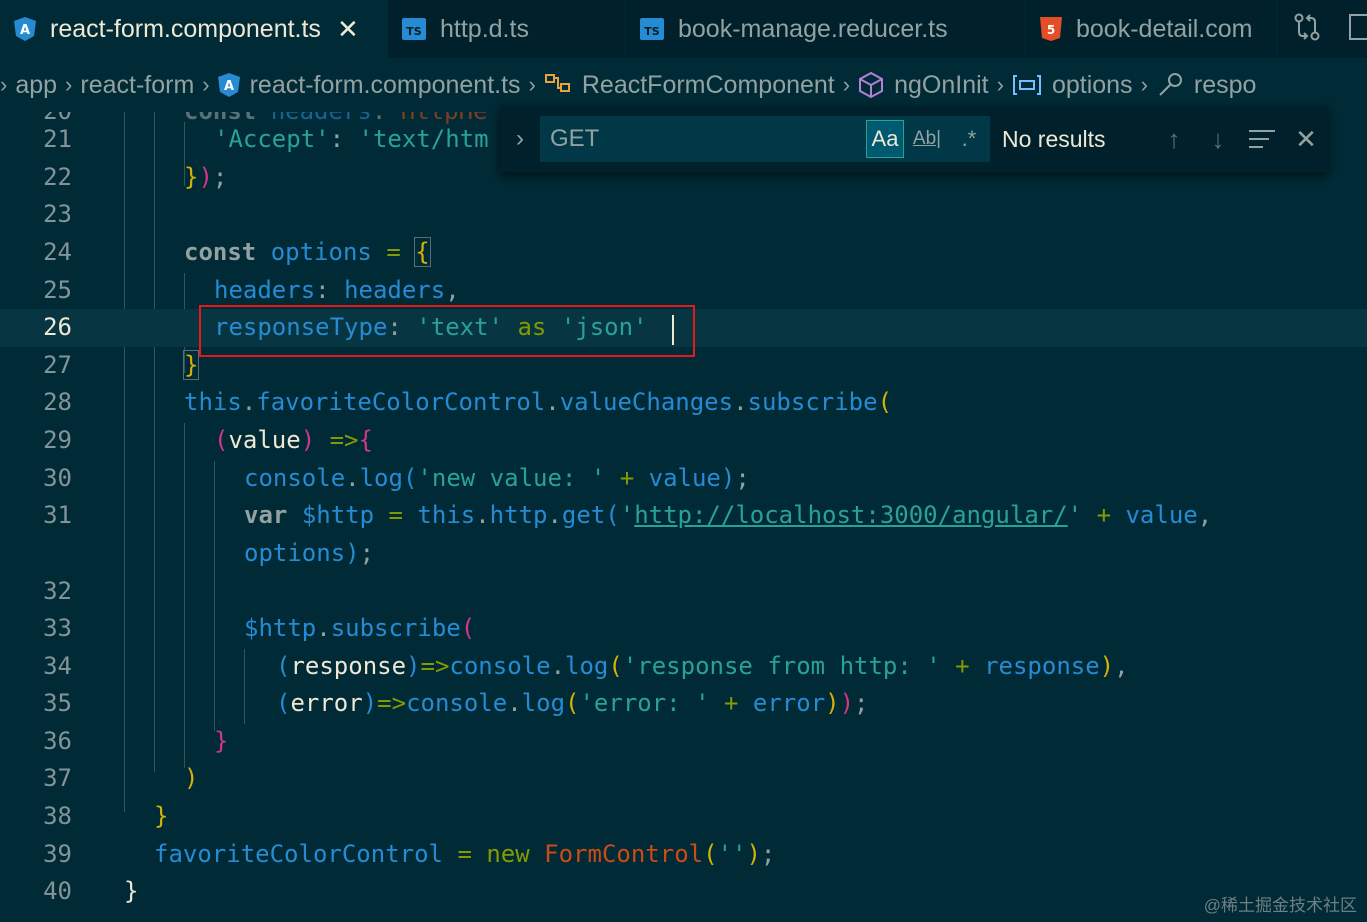 The height and width of the screenshot is (922, 1367). What do you see at coordinates (701, 139) in the screenshot?
I see `find-input` at bounding box center [701, 139].